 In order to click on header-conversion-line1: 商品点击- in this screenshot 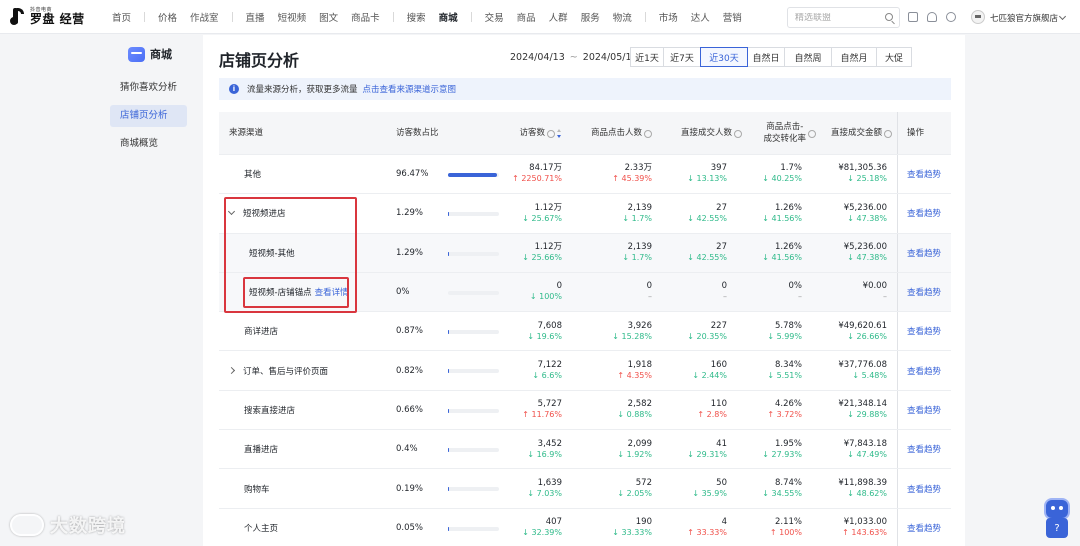, I will do `click(785, 126)`.